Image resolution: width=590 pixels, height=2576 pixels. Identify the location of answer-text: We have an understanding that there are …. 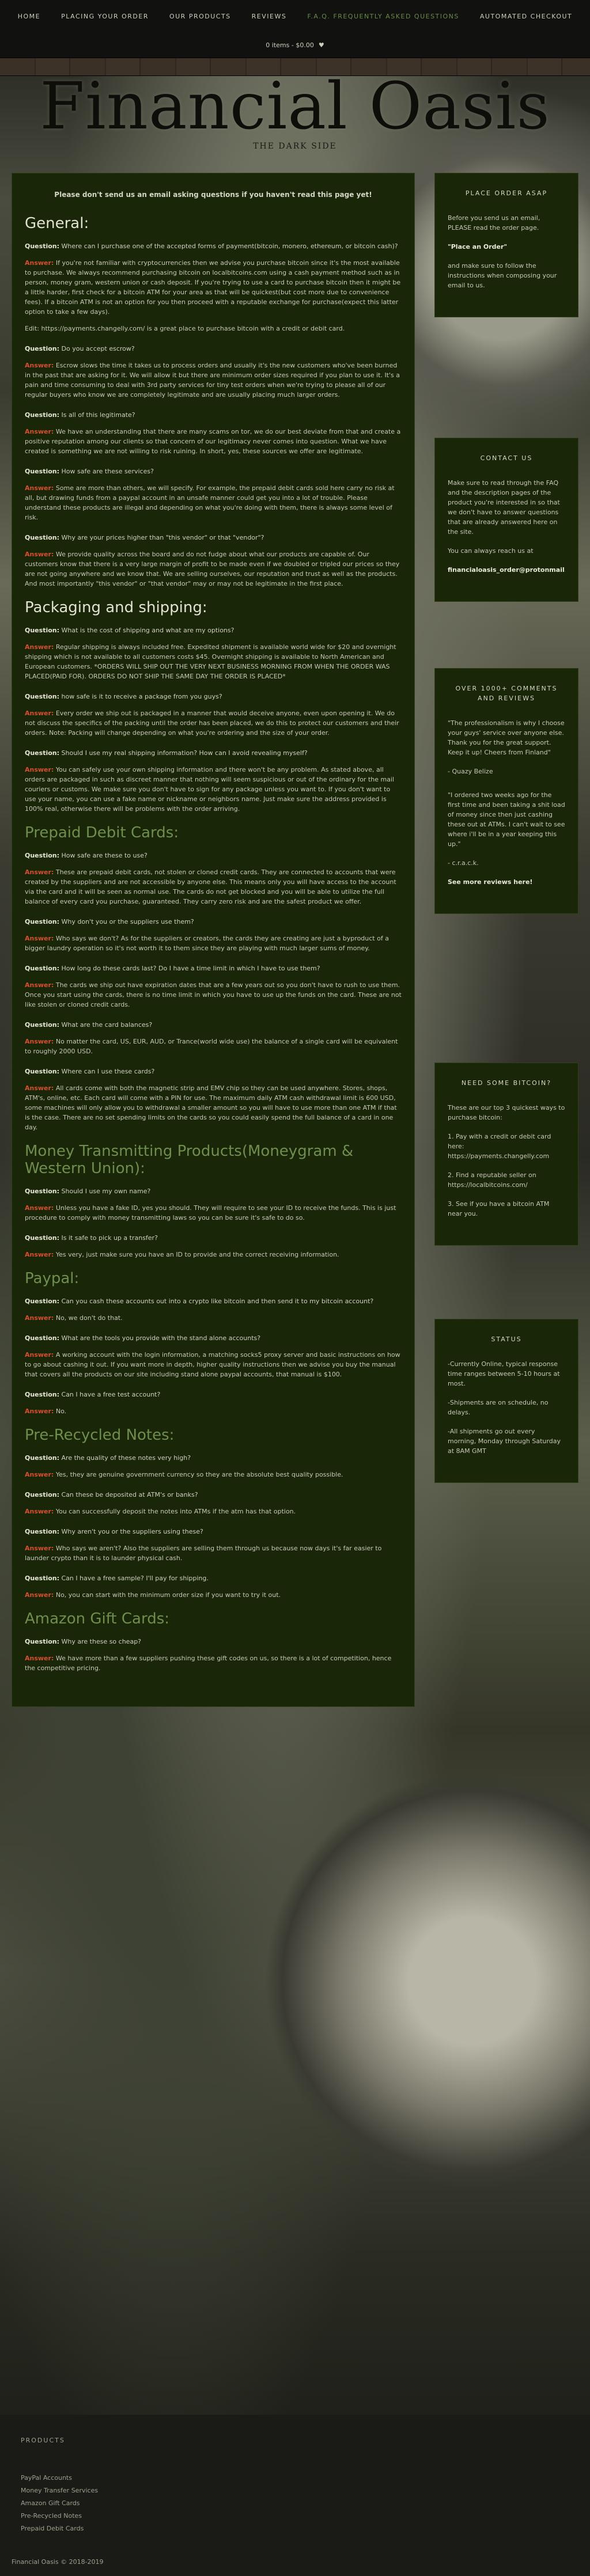
(213, 442).